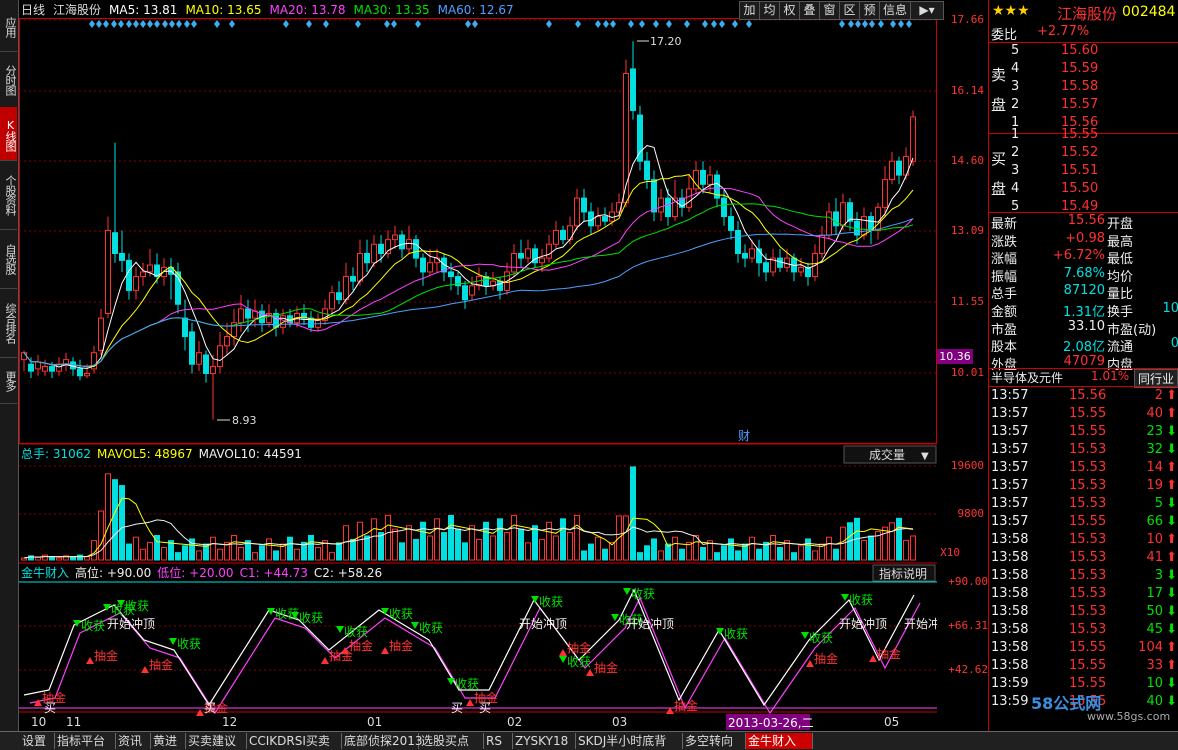  What do you see at coordinates (133, 741) in the screenshot?
I see `bottom-tab-2: 资讯` at bounding box center [133, 741].